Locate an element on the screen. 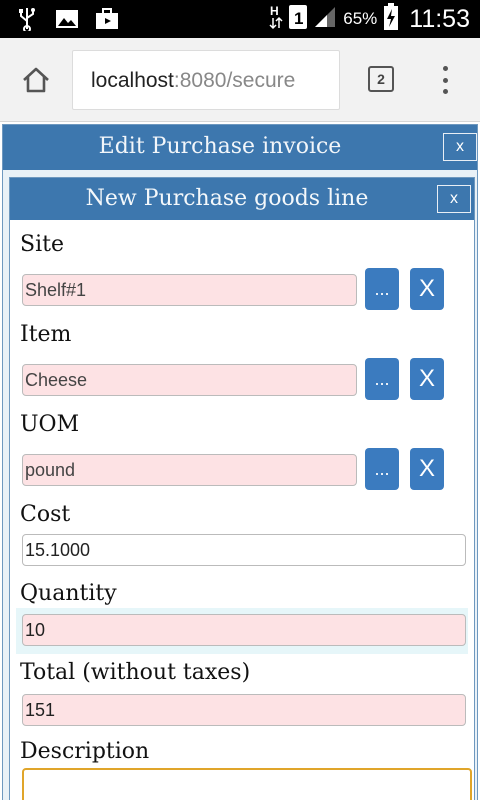 The width and height of the screenshot is (480, 800). close-invoice-dialog-button: x is located at coordinates (460, 147).